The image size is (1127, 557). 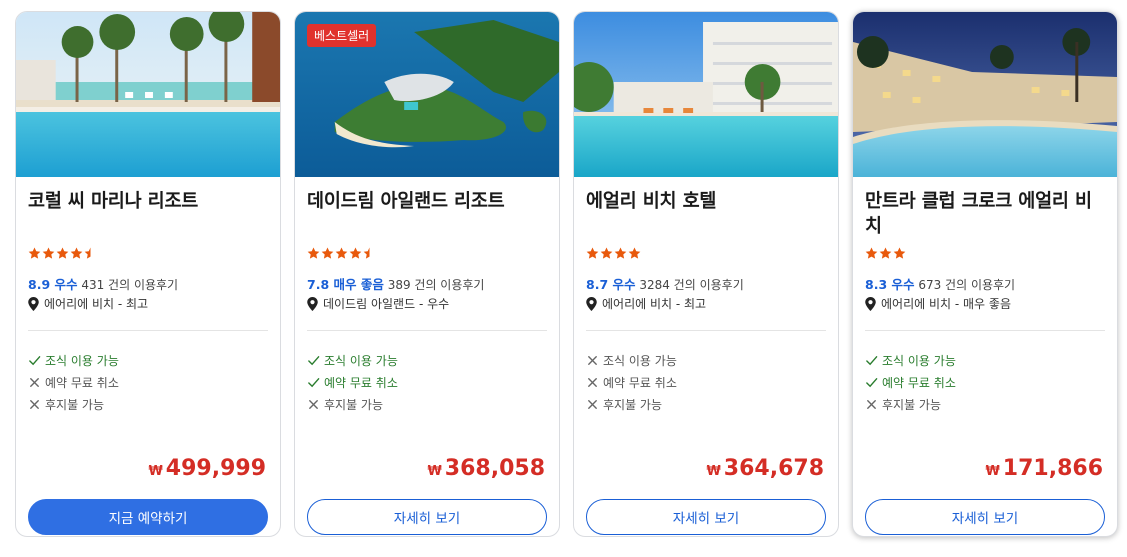 What do you see at coordinates (386, 304) in the screenshot?
I see `location-label: 데이드림 아일랜드 - 우수` at bounding box center [386, 304].